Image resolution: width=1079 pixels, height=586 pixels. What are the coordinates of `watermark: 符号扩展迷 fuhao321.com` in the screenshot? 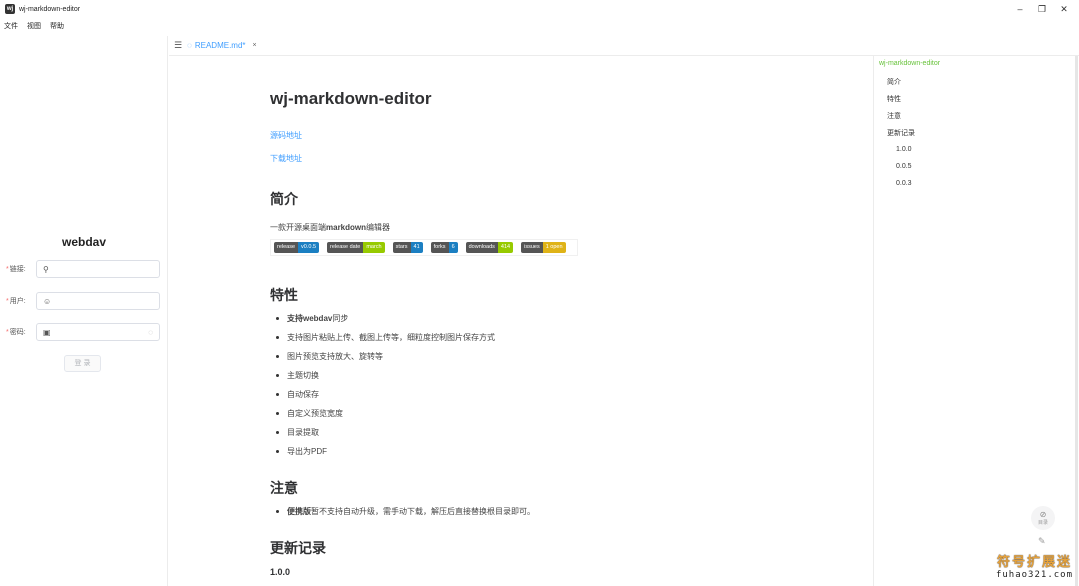 It's located at (1034, 565).